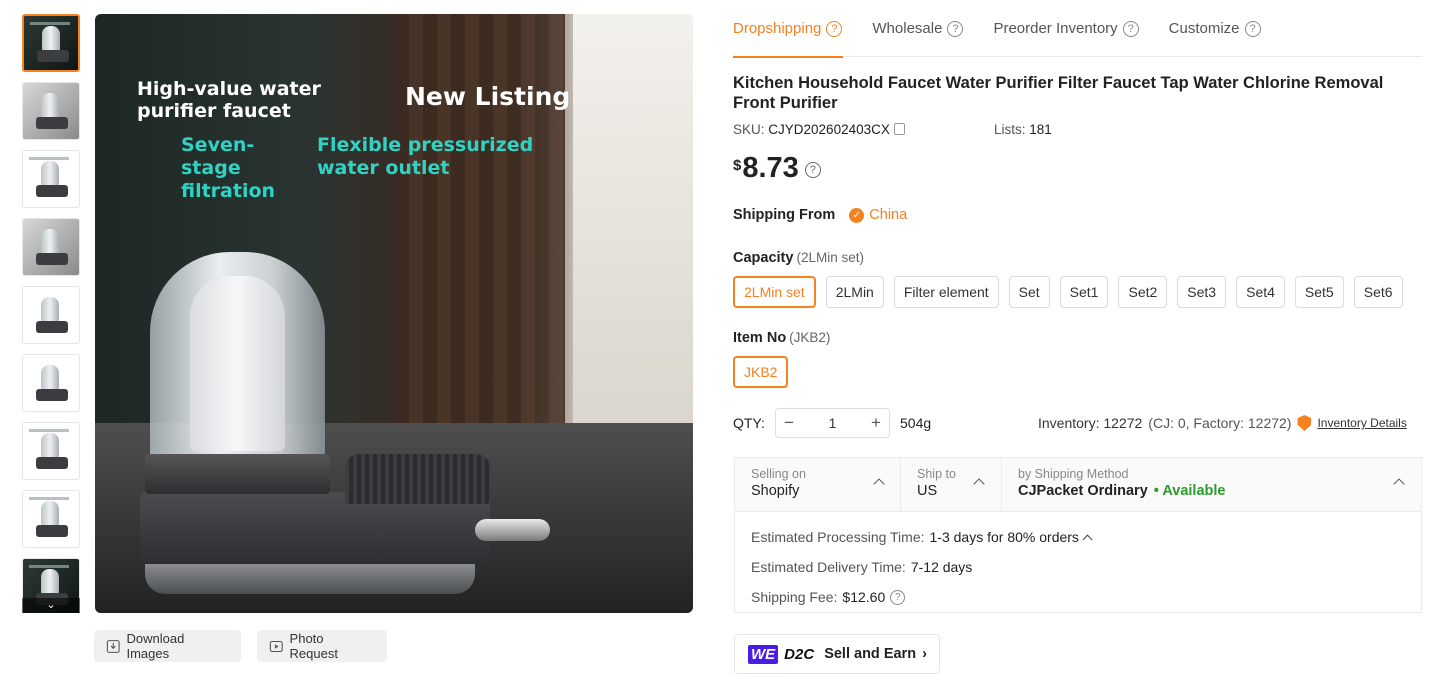  What do you see at coordinates (488, 96) in the screenshot?
I see `image-overlay-badge: New Listing` at bounding box center [488, 96].